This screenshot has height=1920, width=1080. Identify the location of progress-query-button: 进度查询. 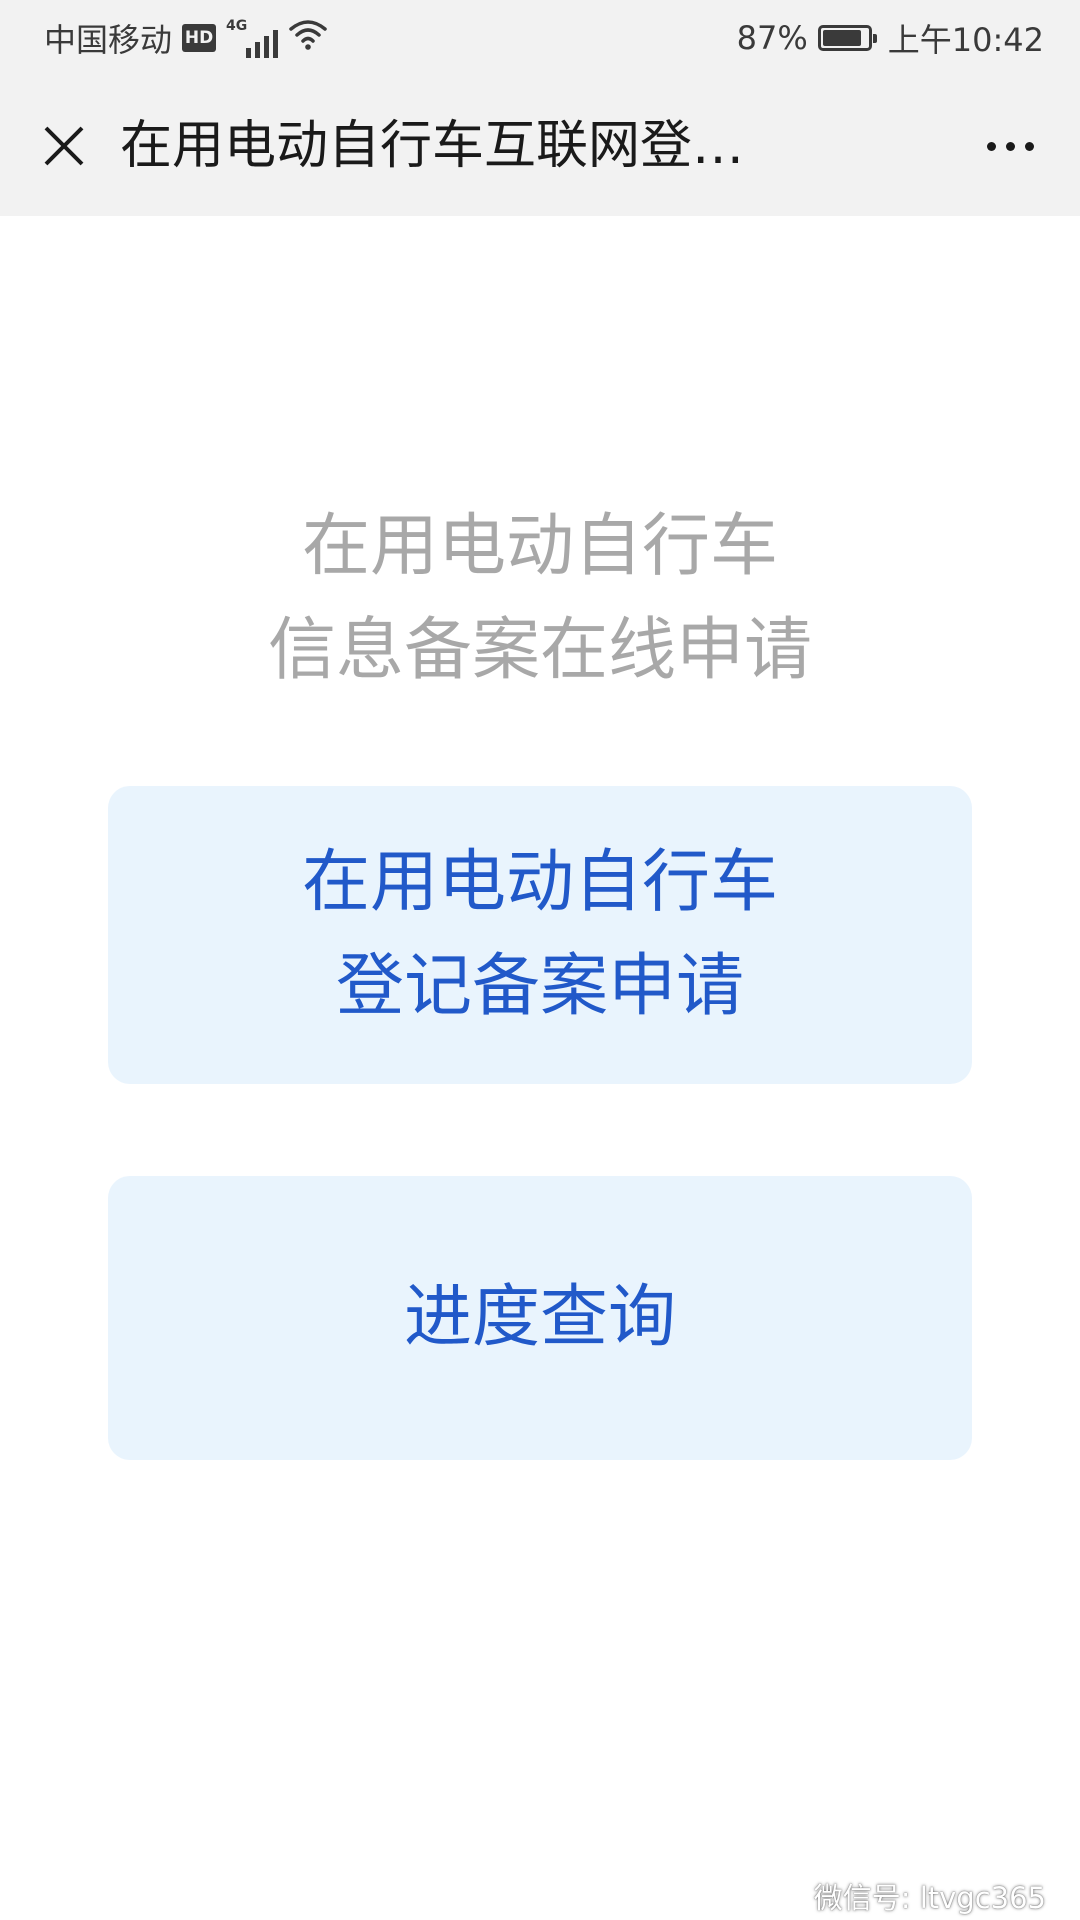
(540, 1318).